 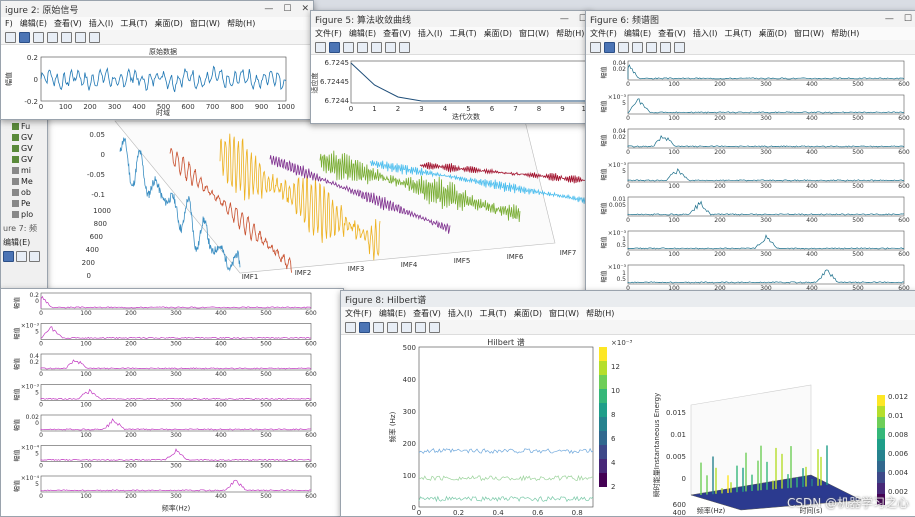 What do you see at coordinates (86, 374) in the screenshot?
I see `x-tick: 100` at bounding box center [86, 374].